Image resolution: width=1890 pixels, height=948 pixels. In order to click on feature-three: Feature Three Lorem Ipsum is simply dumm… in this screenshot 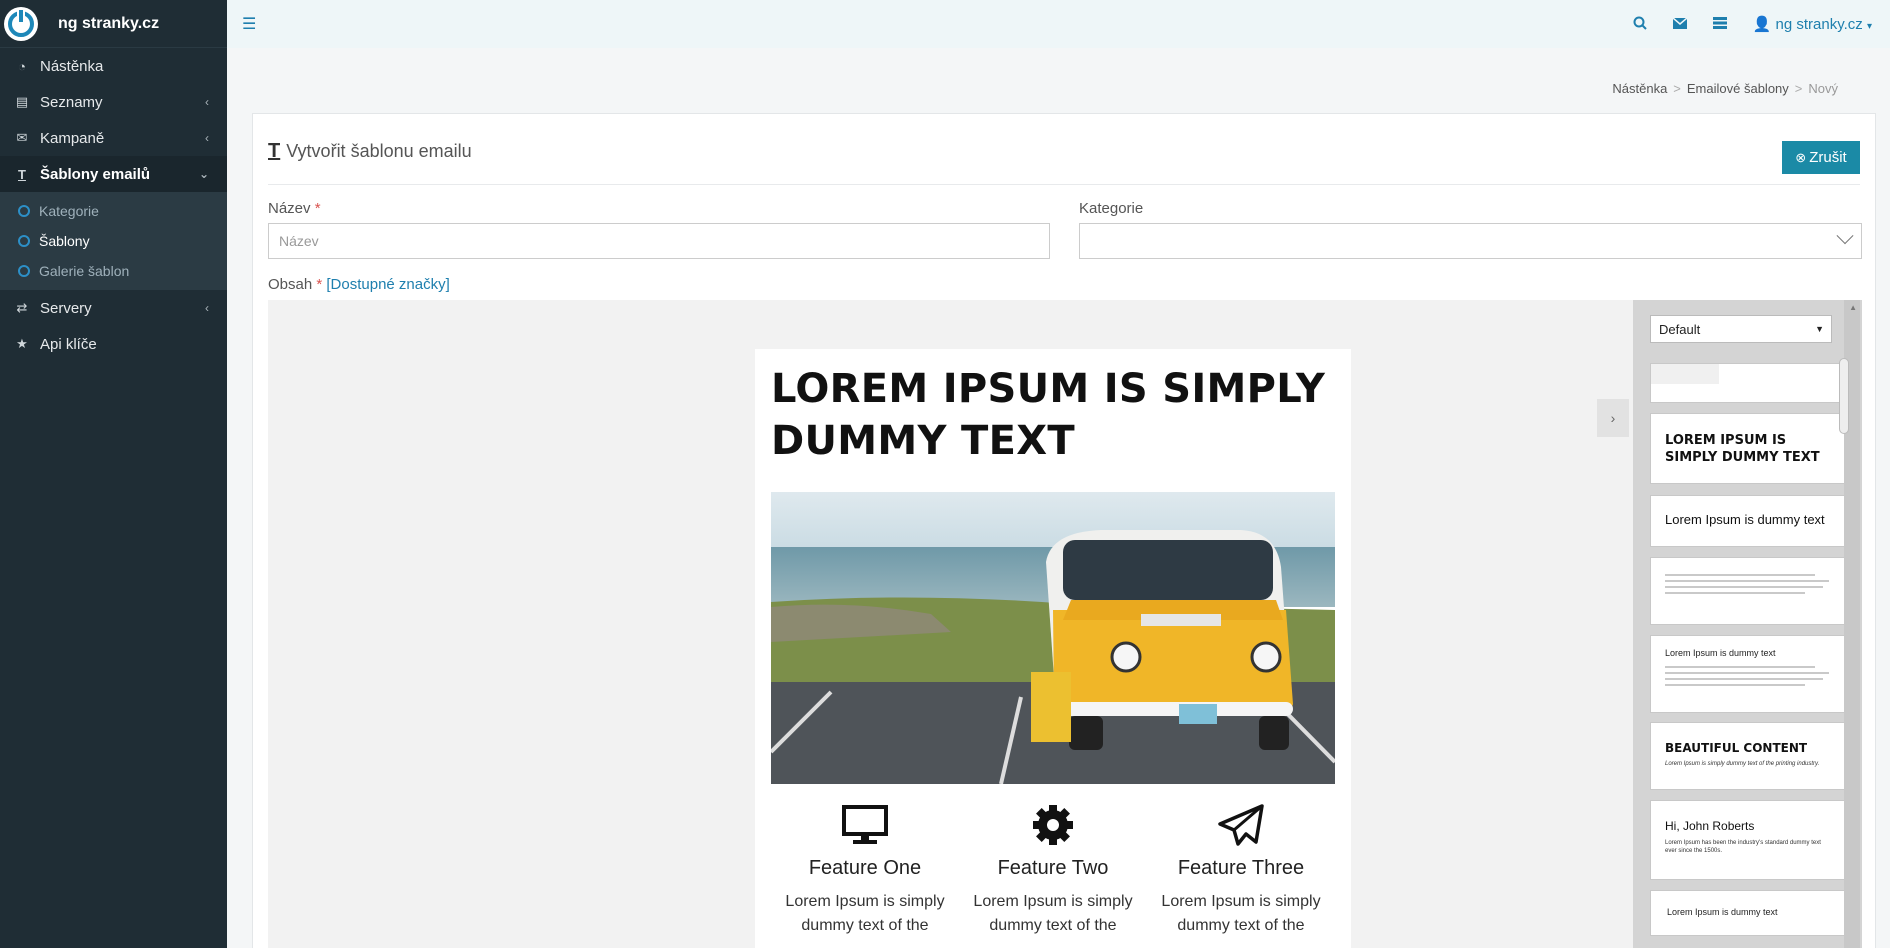, I will do `click(1241, 868)`.